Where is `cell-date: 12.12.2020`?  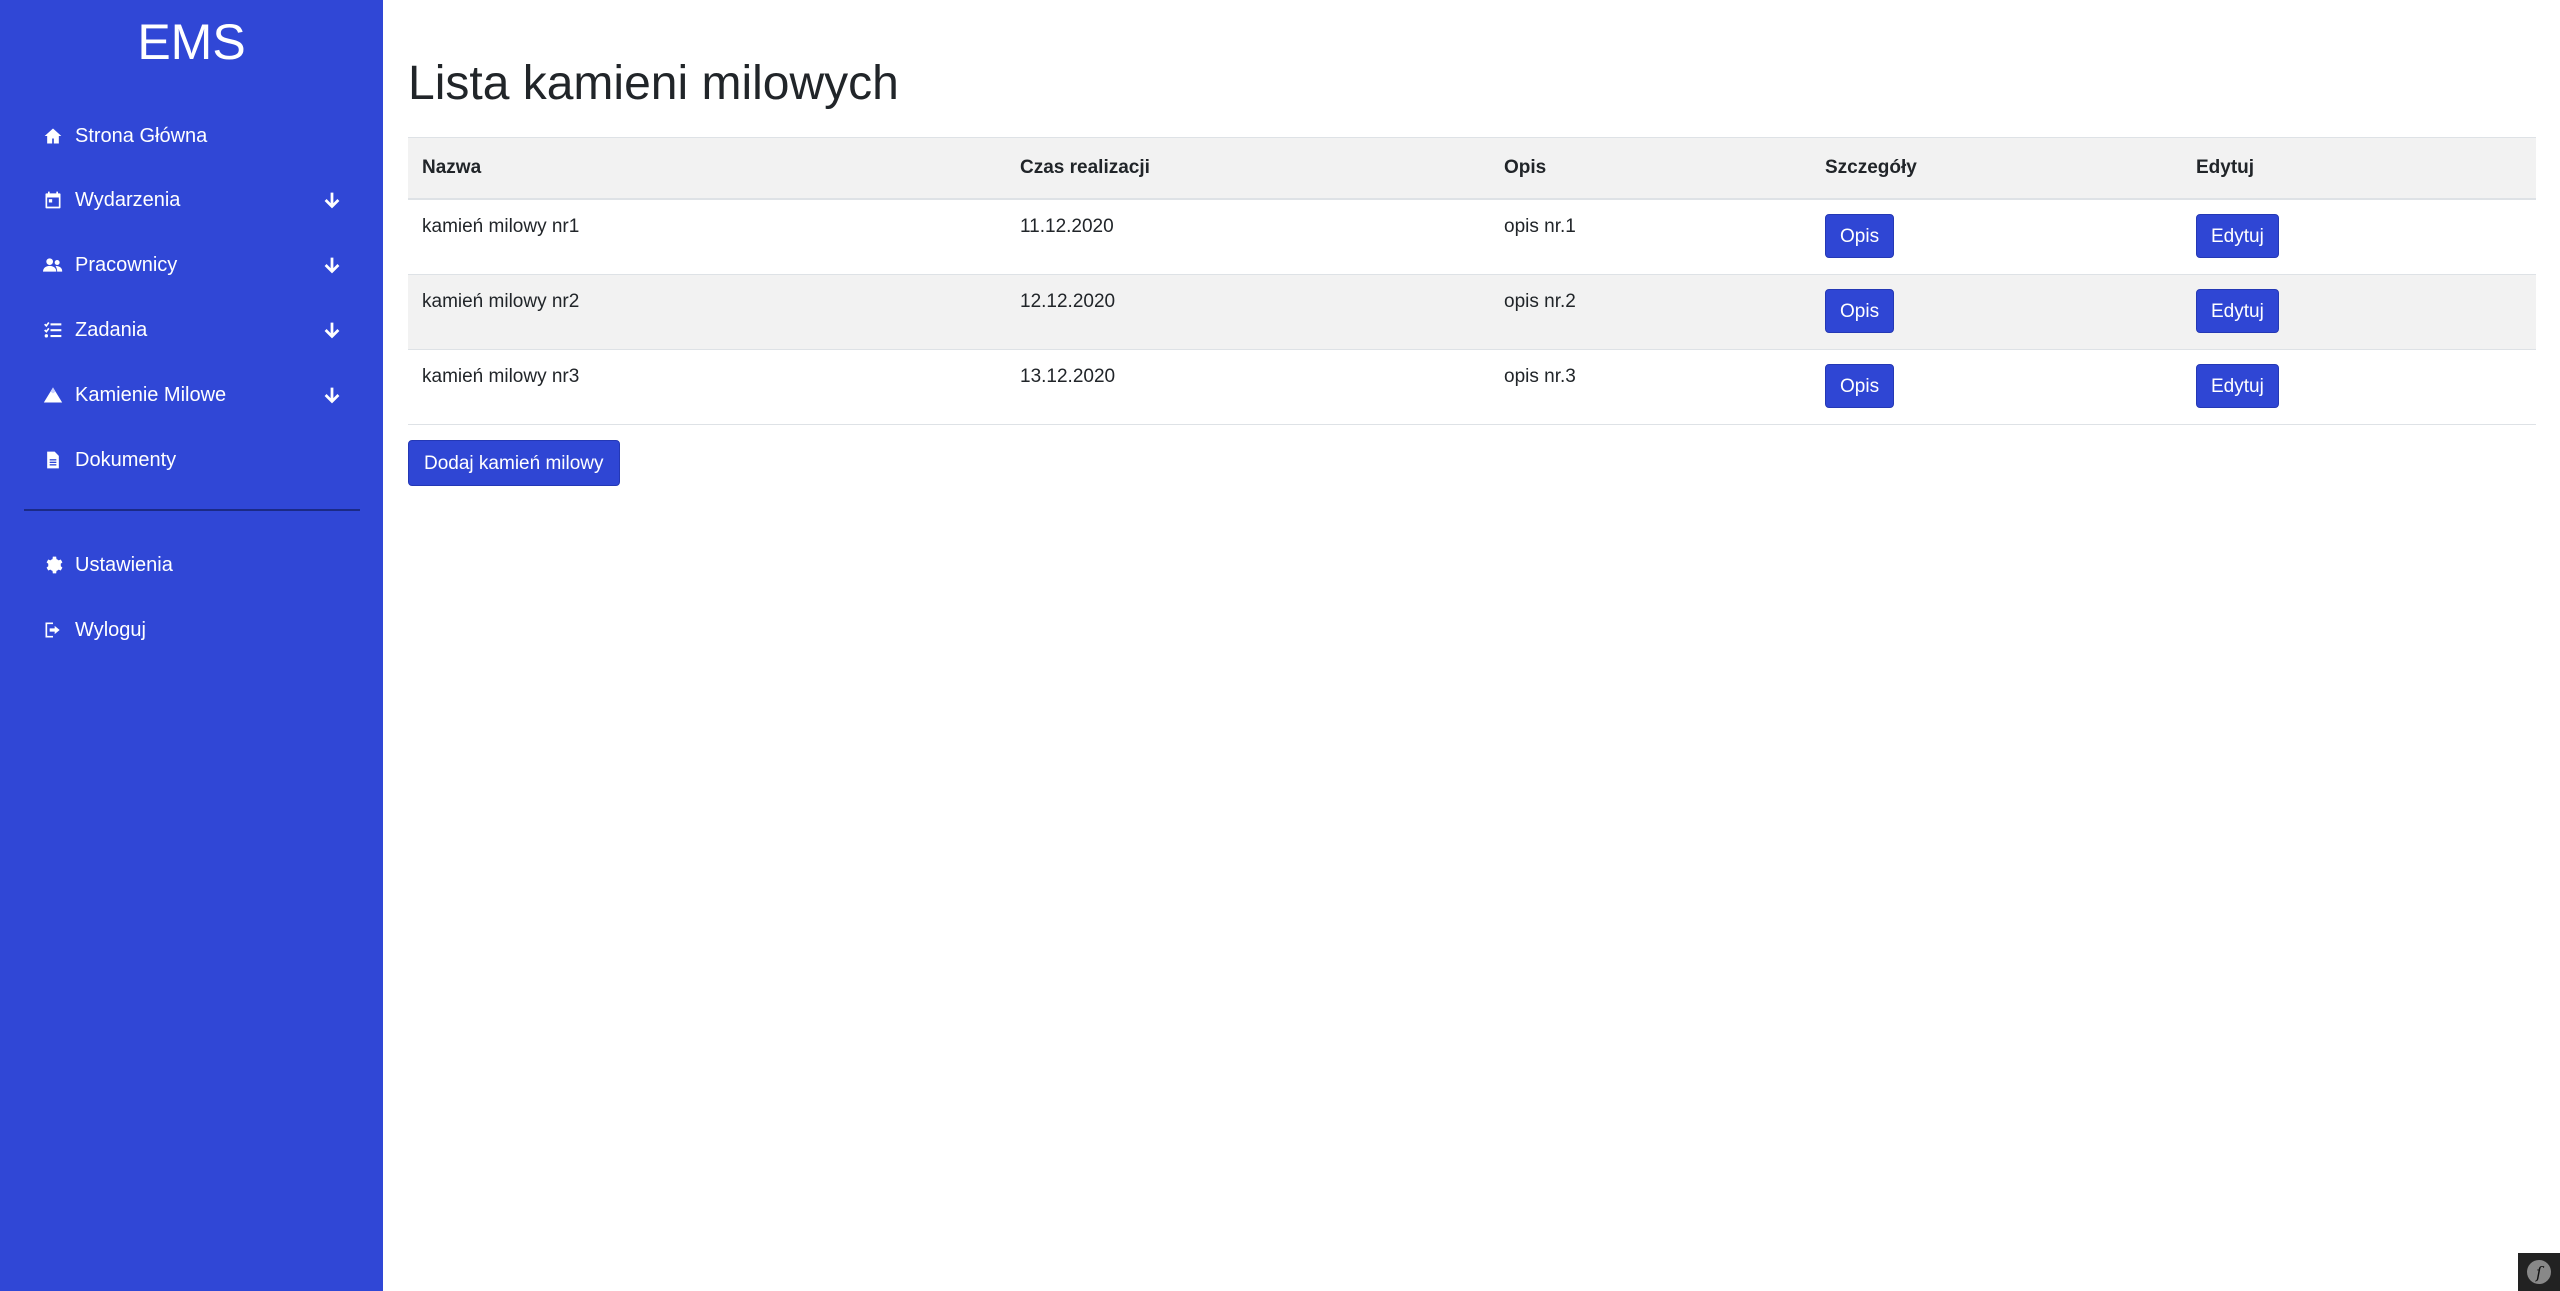 cell-date: 12.12.2020 is located at coordinates (1248, 312).